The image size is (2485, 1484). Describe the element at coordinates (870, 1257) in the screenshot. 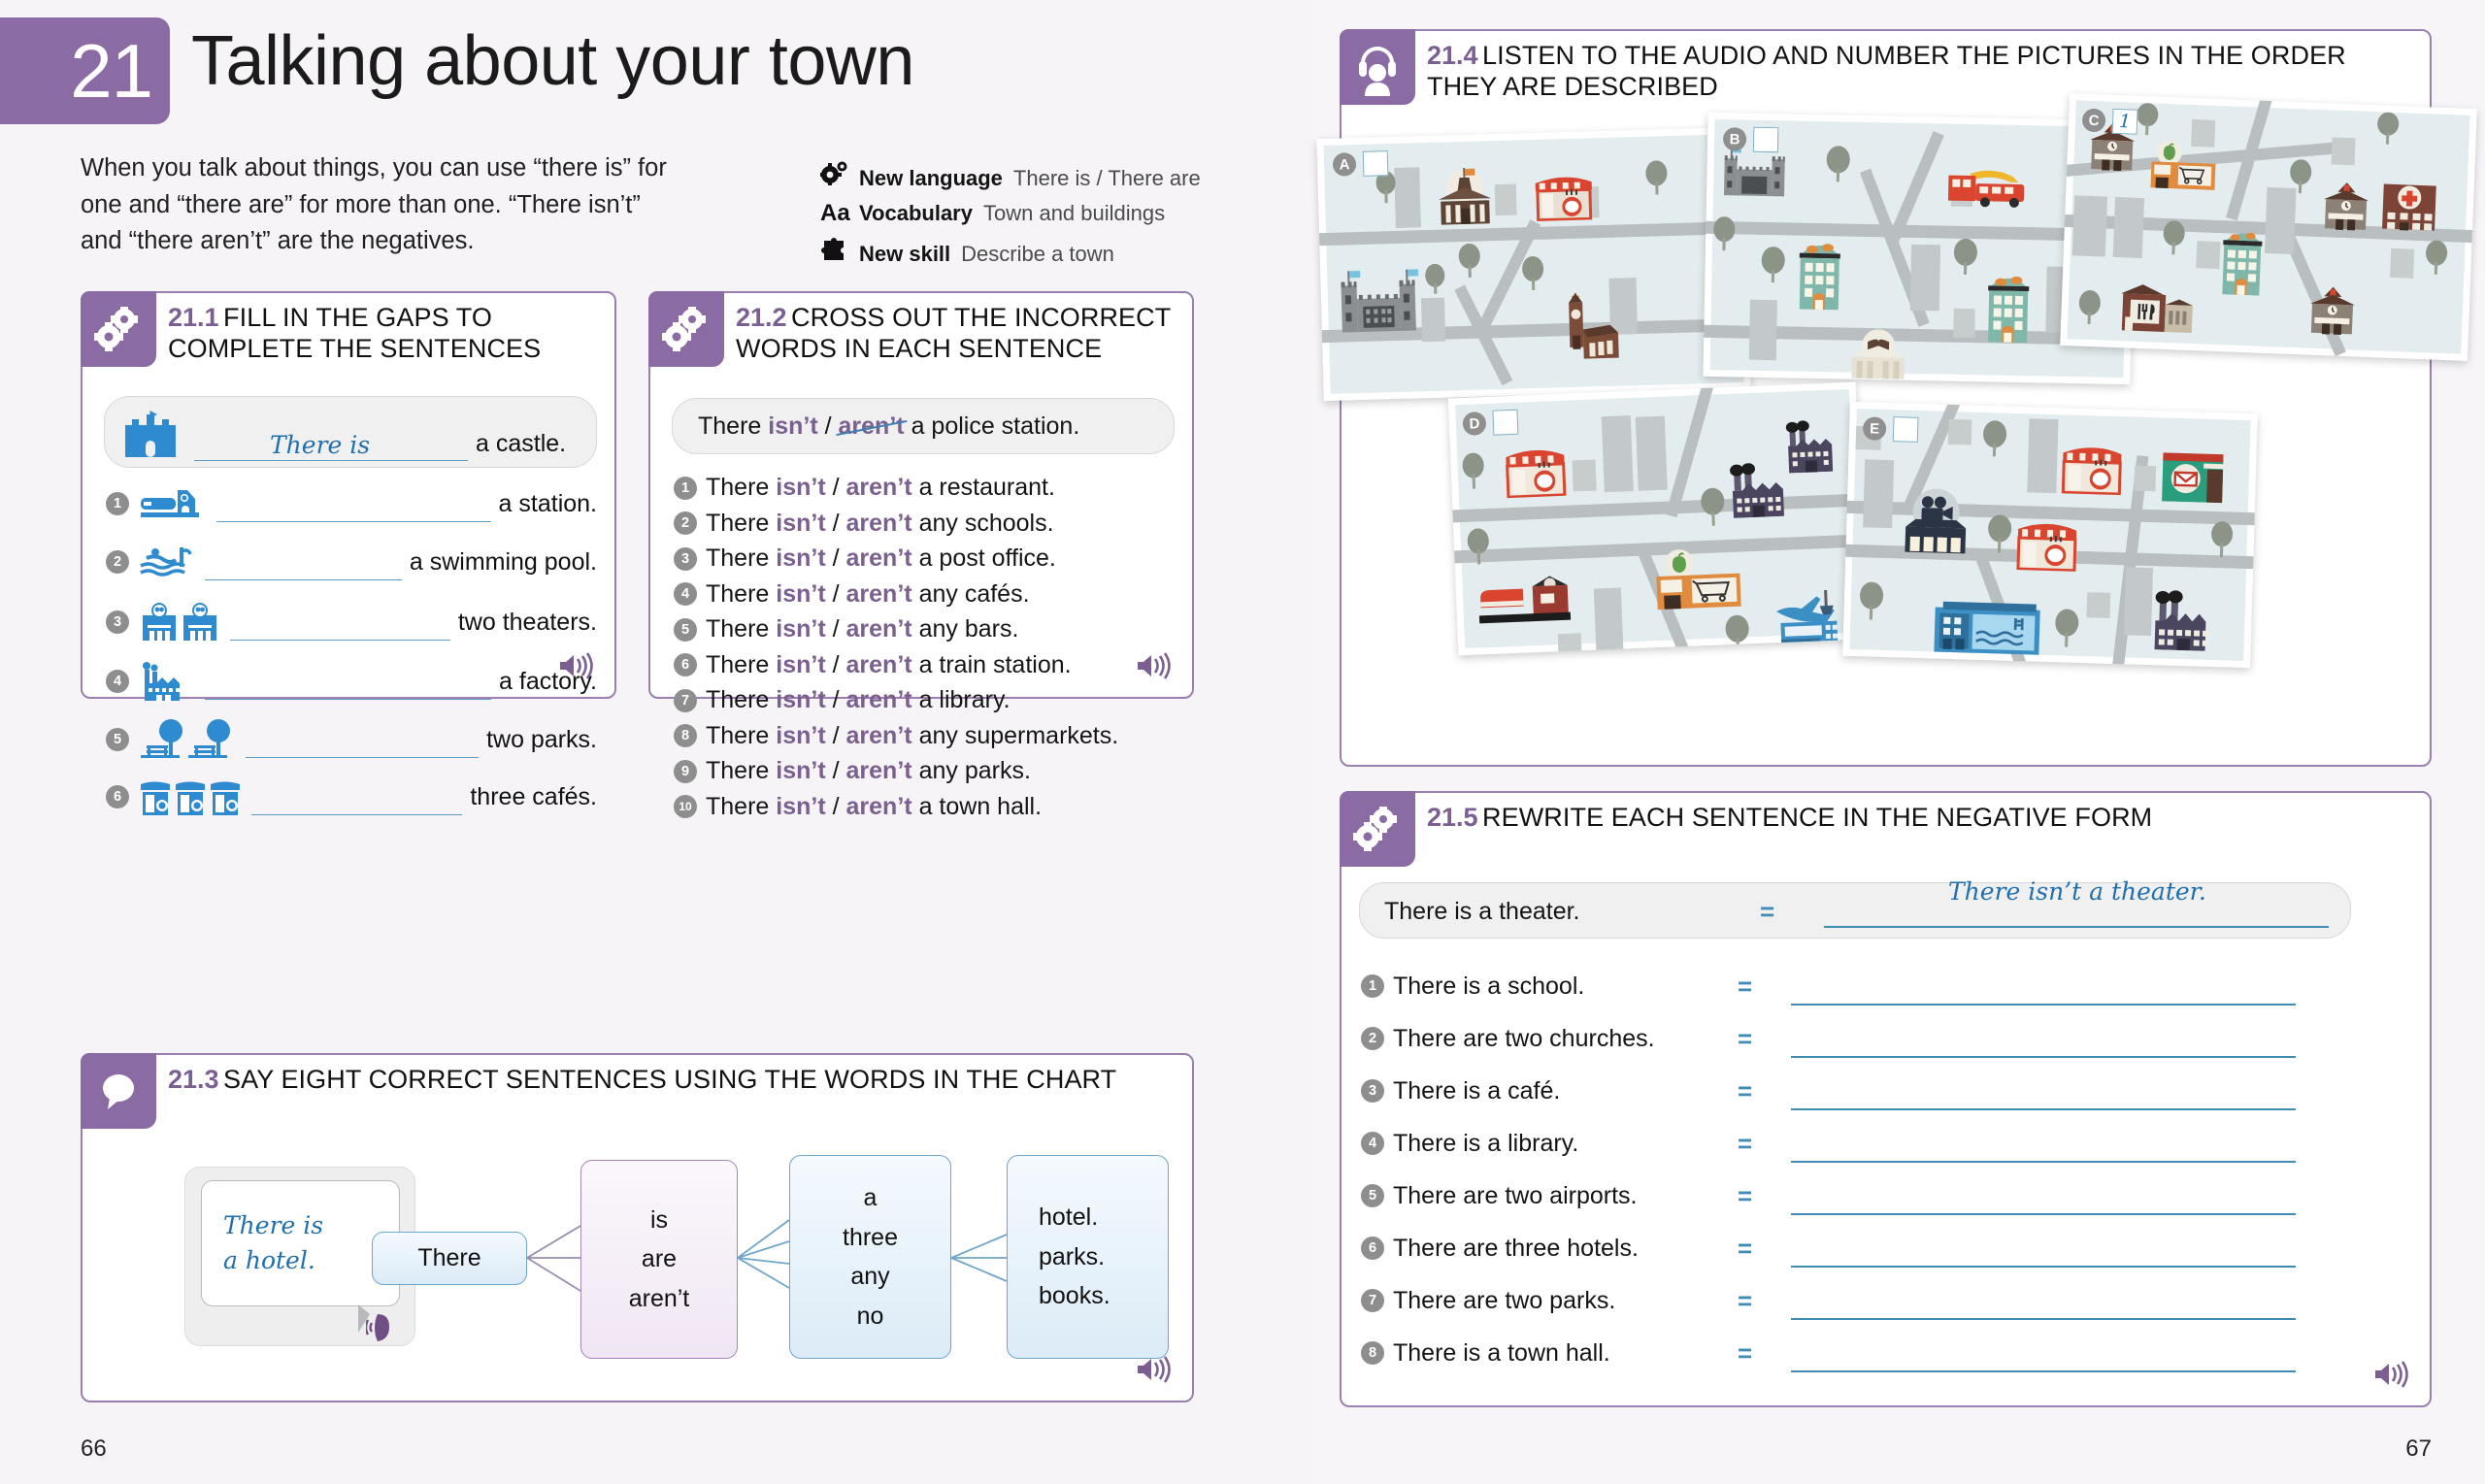

I see `chart-column-determiners: a three any no` at that location.